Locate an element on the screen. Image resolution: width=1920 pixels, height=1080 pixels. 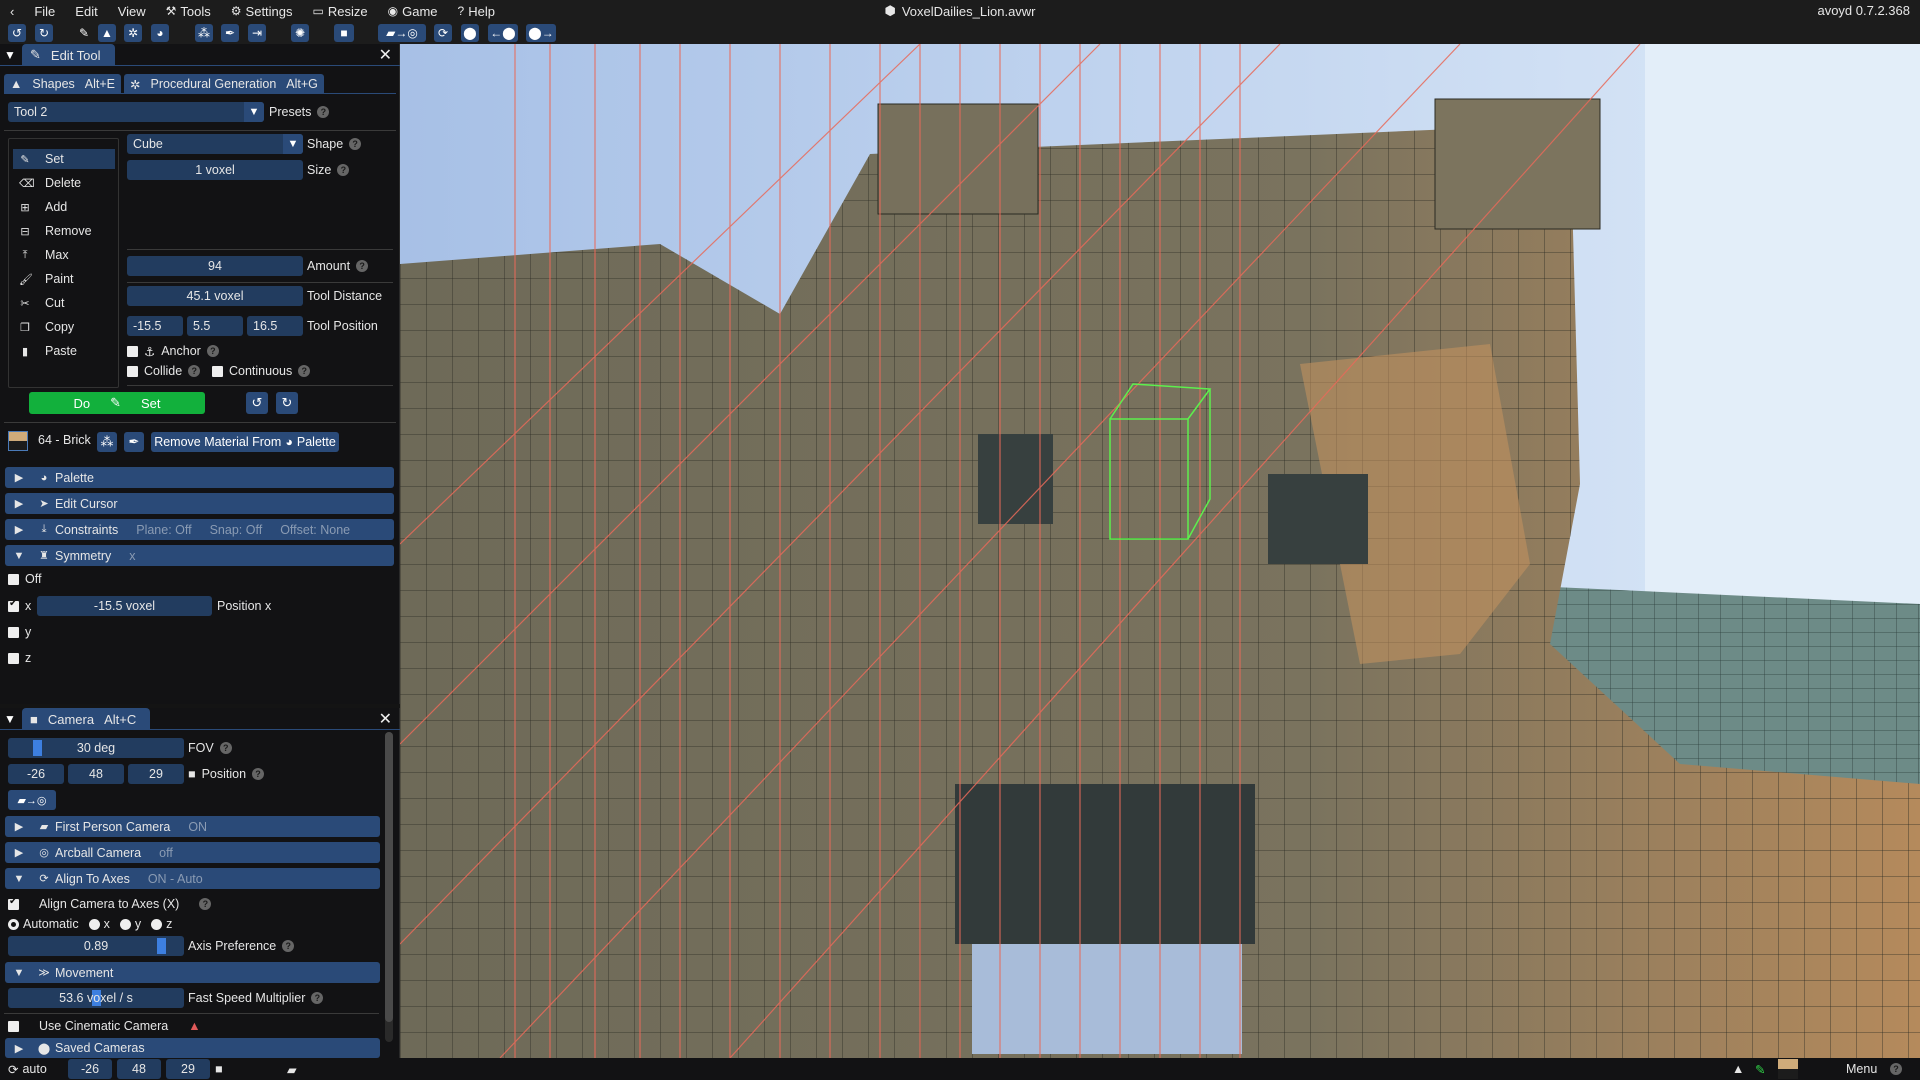
menu-help: ? Help is located at coordinates (476, 11).